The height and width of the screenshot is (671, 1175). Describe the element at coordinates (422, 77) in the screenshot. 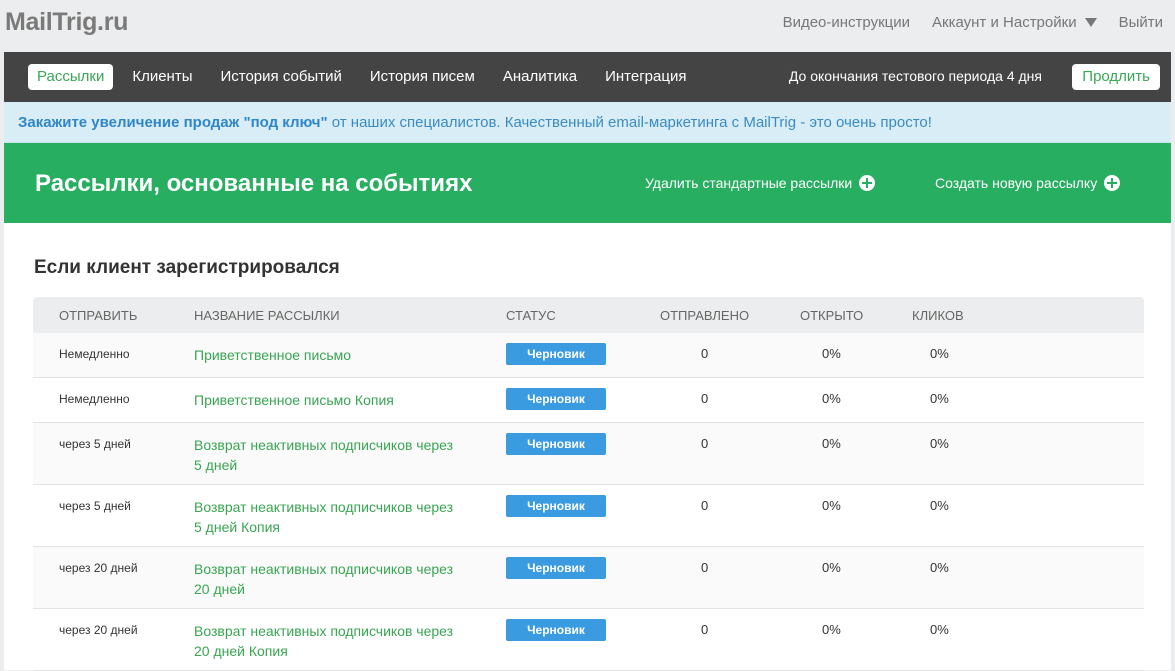

I see `nav-item-email-history: История писем` at that location.